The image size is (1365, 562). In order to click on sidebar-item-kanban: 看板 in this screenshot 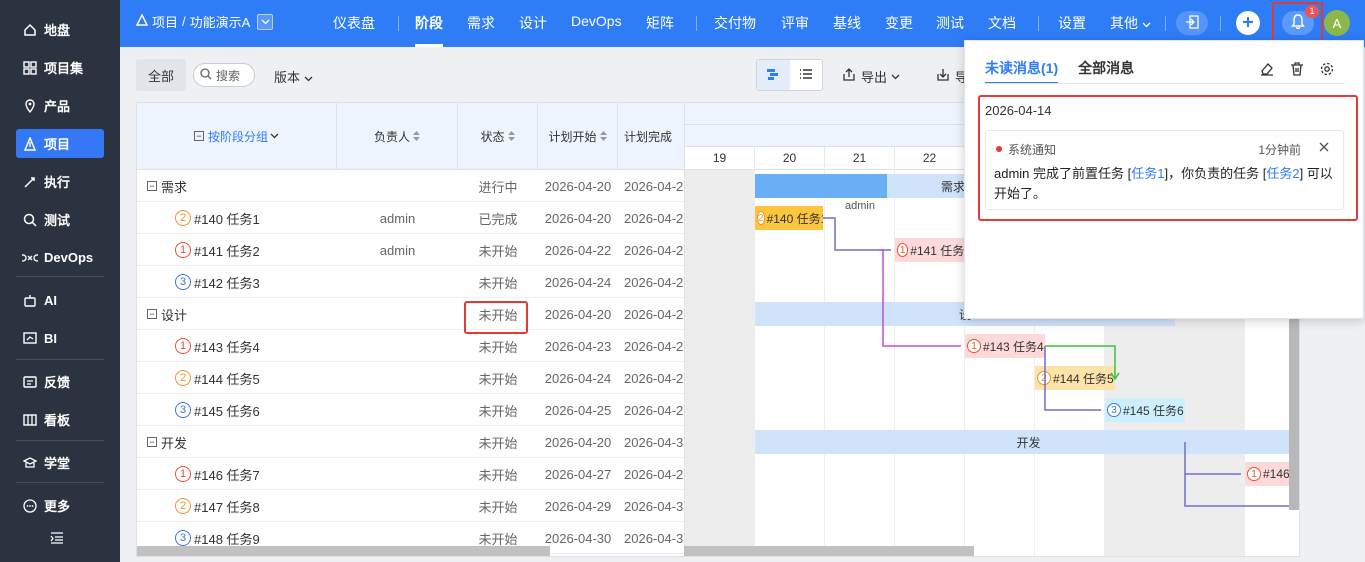, I will do `click(60, 419)`.